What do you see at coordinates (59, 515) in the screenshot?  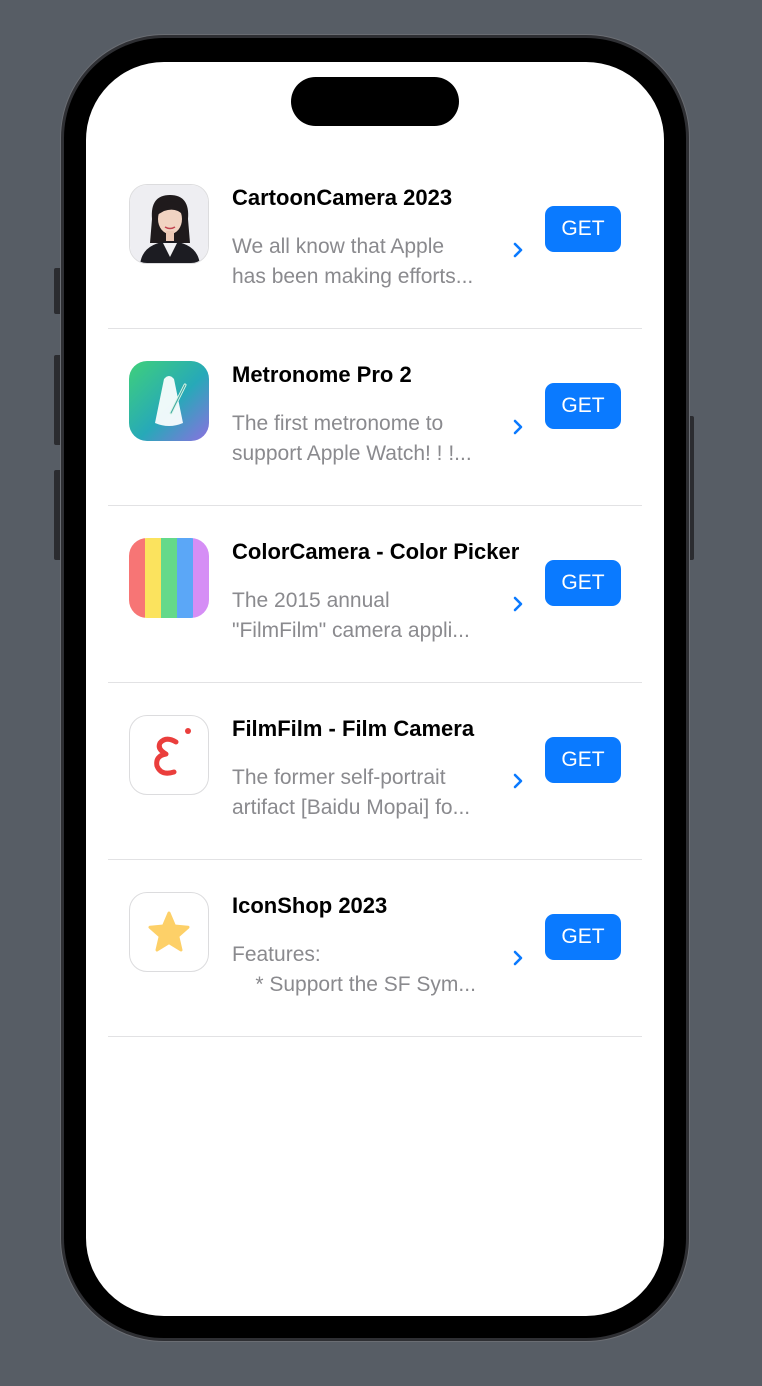 I see `volume-down-button` at bounding box center [59, 515].